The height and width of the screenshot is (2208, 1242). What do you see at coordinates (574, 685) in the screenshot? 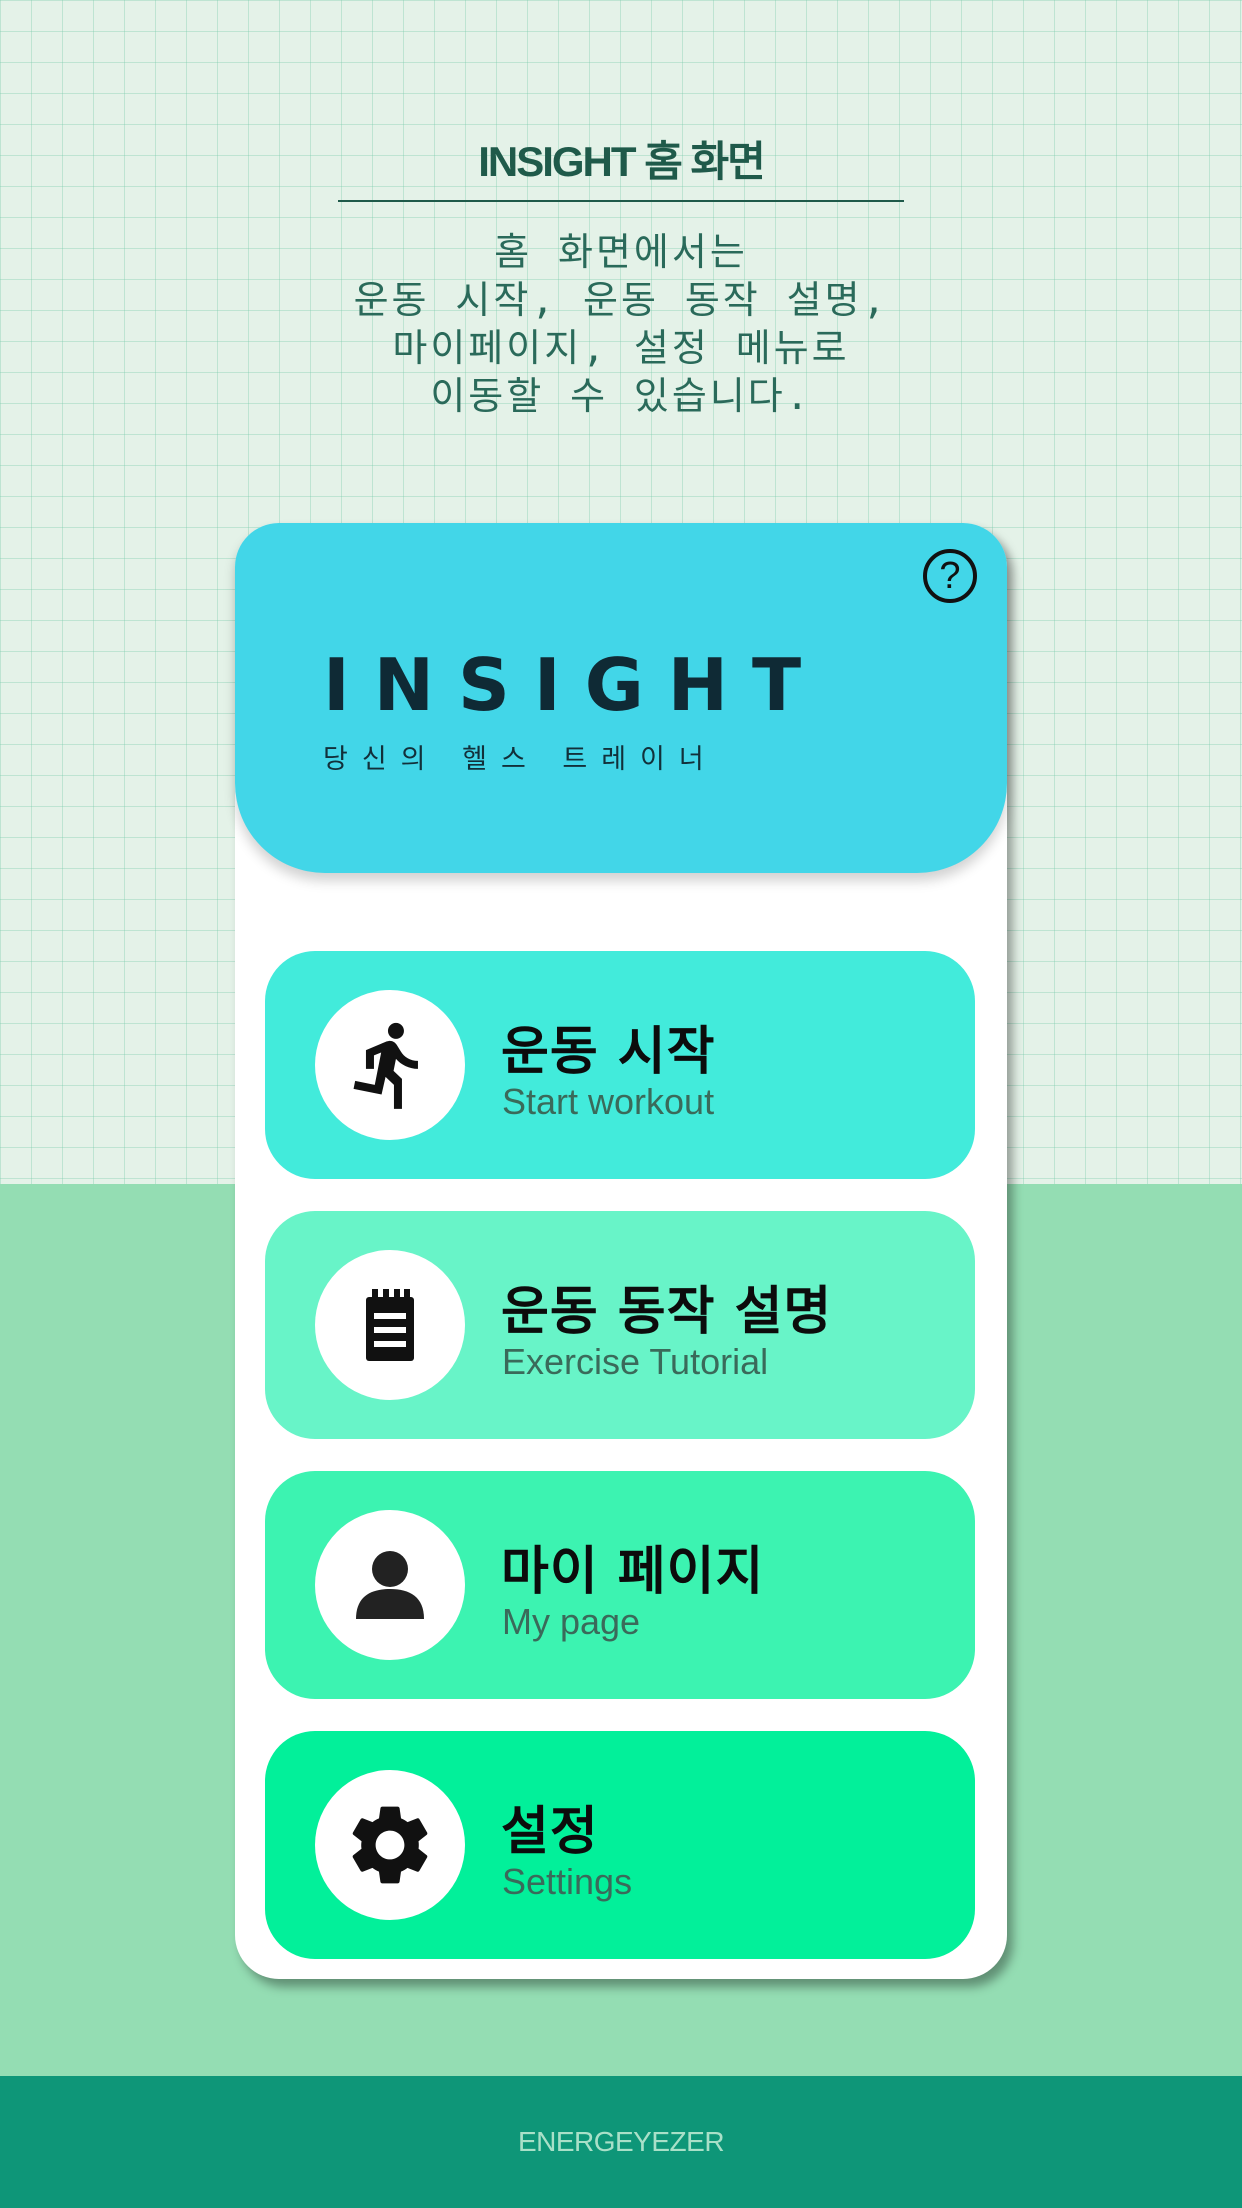
I see `app-logo-text: INSIGHT` at bounding box center [574, 685].